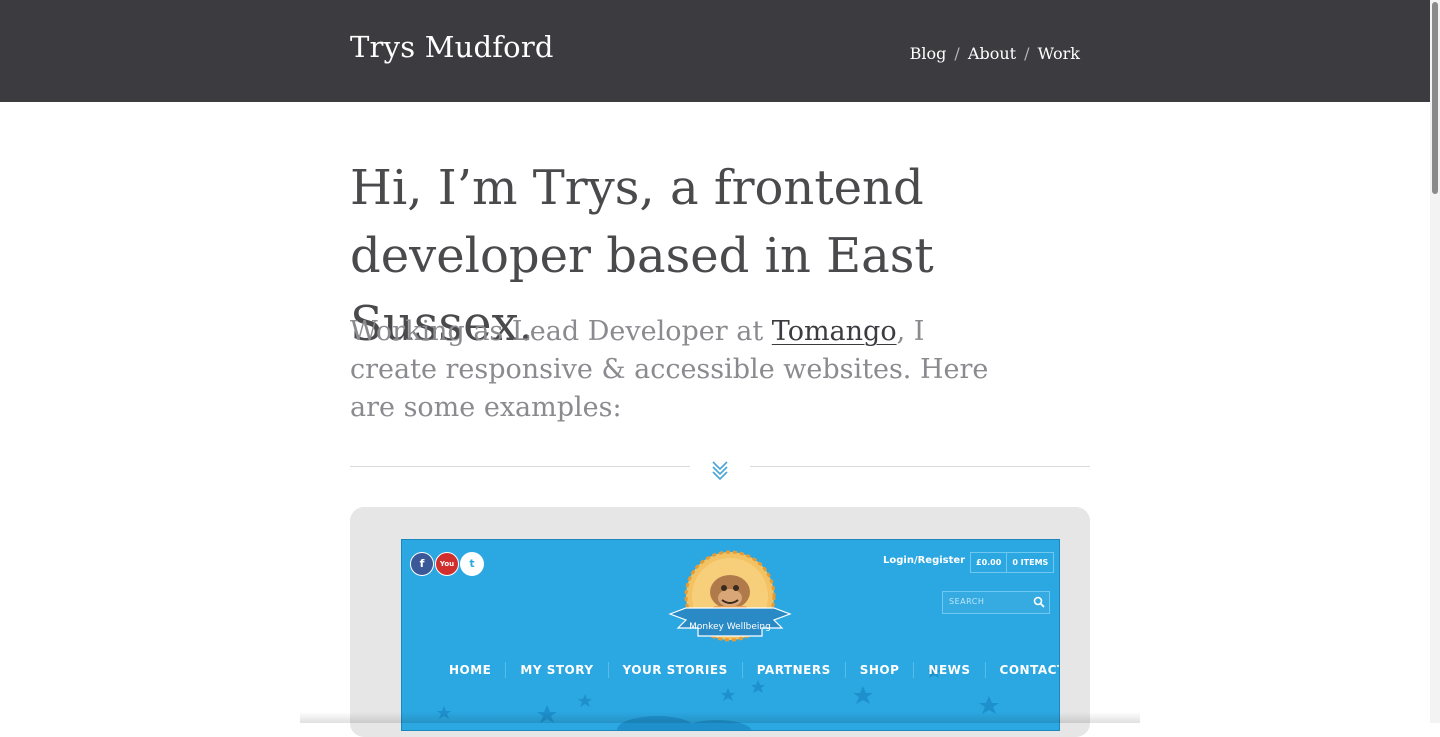 The height and width of the screenshot is (737, 1440). What do you see at coordinates (793, 670) in the screenshot?
I see `preview-nav-partners: PARTNERS` at bounding box center [793, 670].